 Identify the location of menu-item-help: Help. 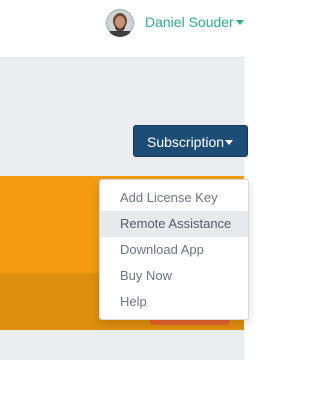
(174, 302).